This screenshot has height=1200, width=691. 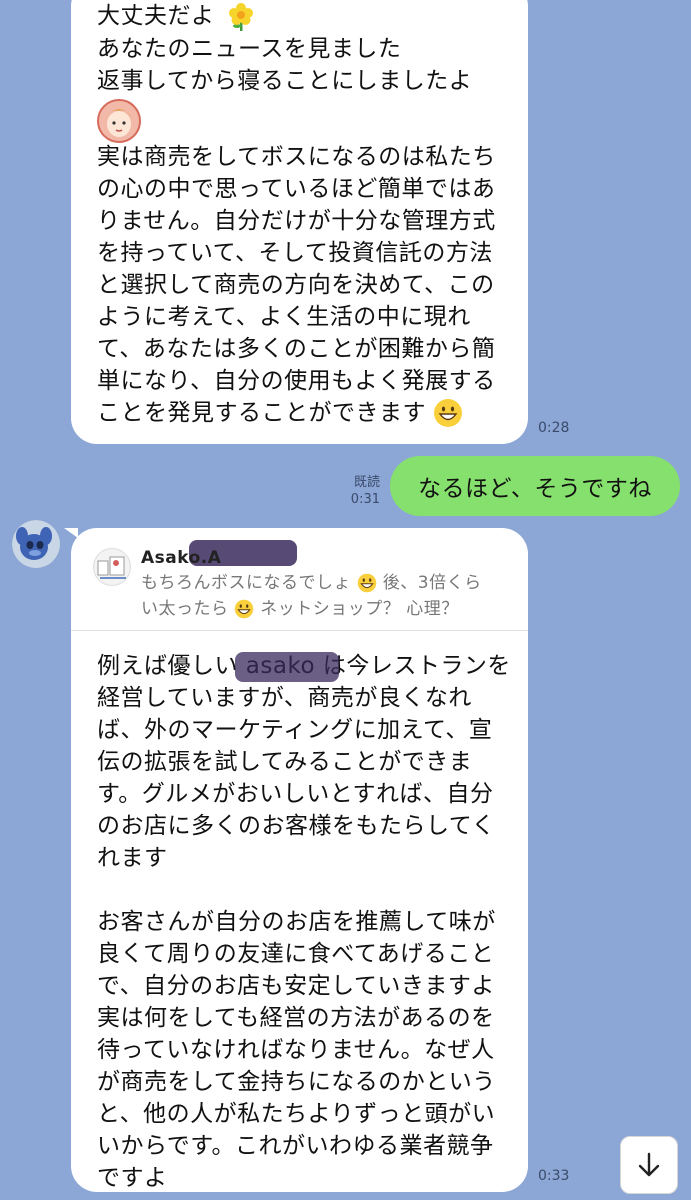 What do you see at coordinates (132, 1178) in the screenshot?
I see `message-line: ですよ` at bounding box center [132, 1178].